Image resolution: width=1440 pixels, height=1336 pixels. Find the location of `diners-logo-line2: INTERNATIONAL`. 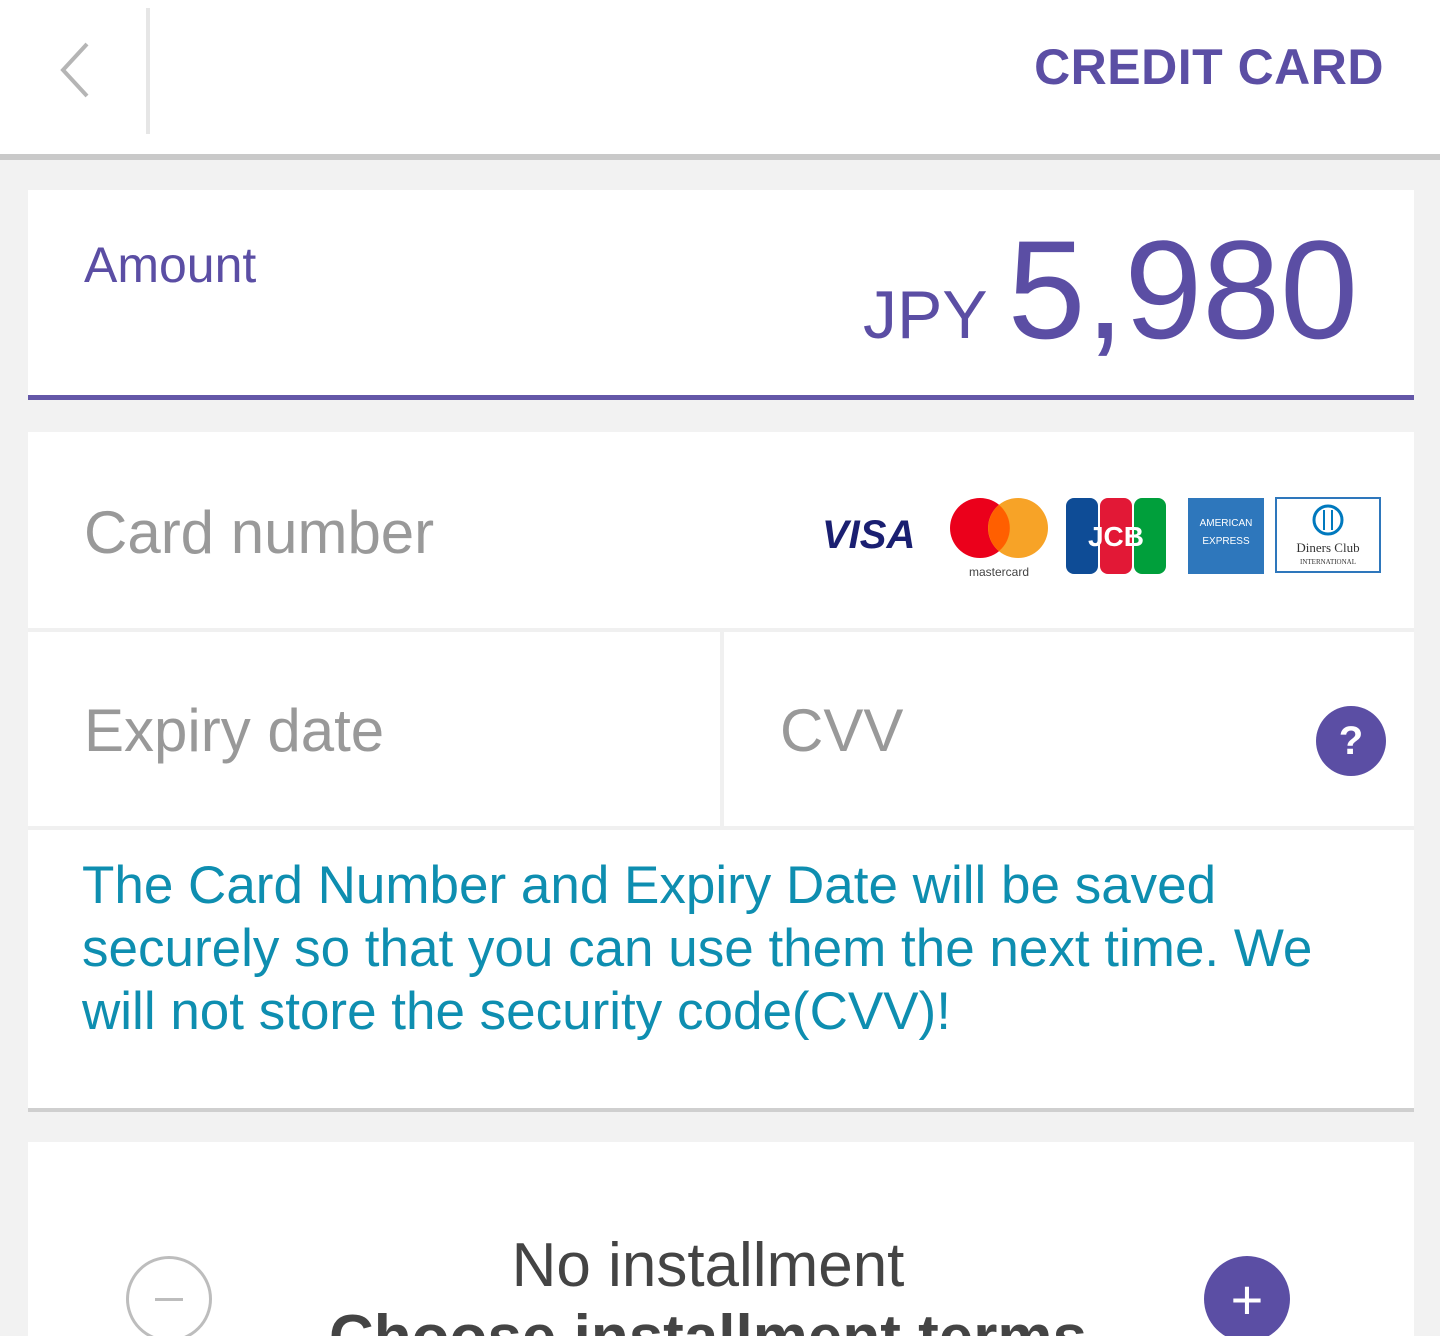

diners-logo-line2: INTERNATIONAL is located at coordinates (1328, 562).